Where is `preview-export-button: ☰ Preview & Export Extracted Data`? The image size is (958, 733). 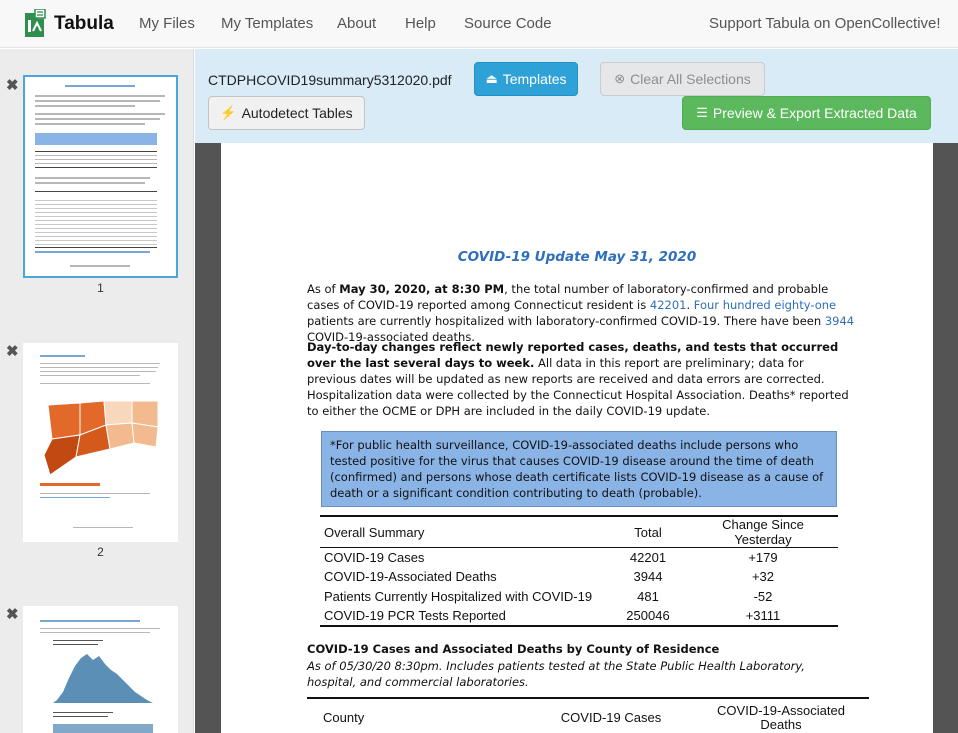
preview-export-button: ☰ Preview & Export Extracted Data is located at coordinates (806, 113).